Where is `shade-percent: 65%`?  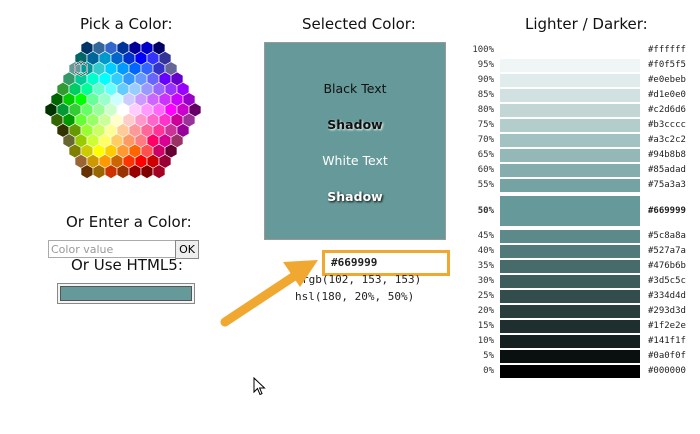 shade-percent: 65% is located at coordinates (485, 155).